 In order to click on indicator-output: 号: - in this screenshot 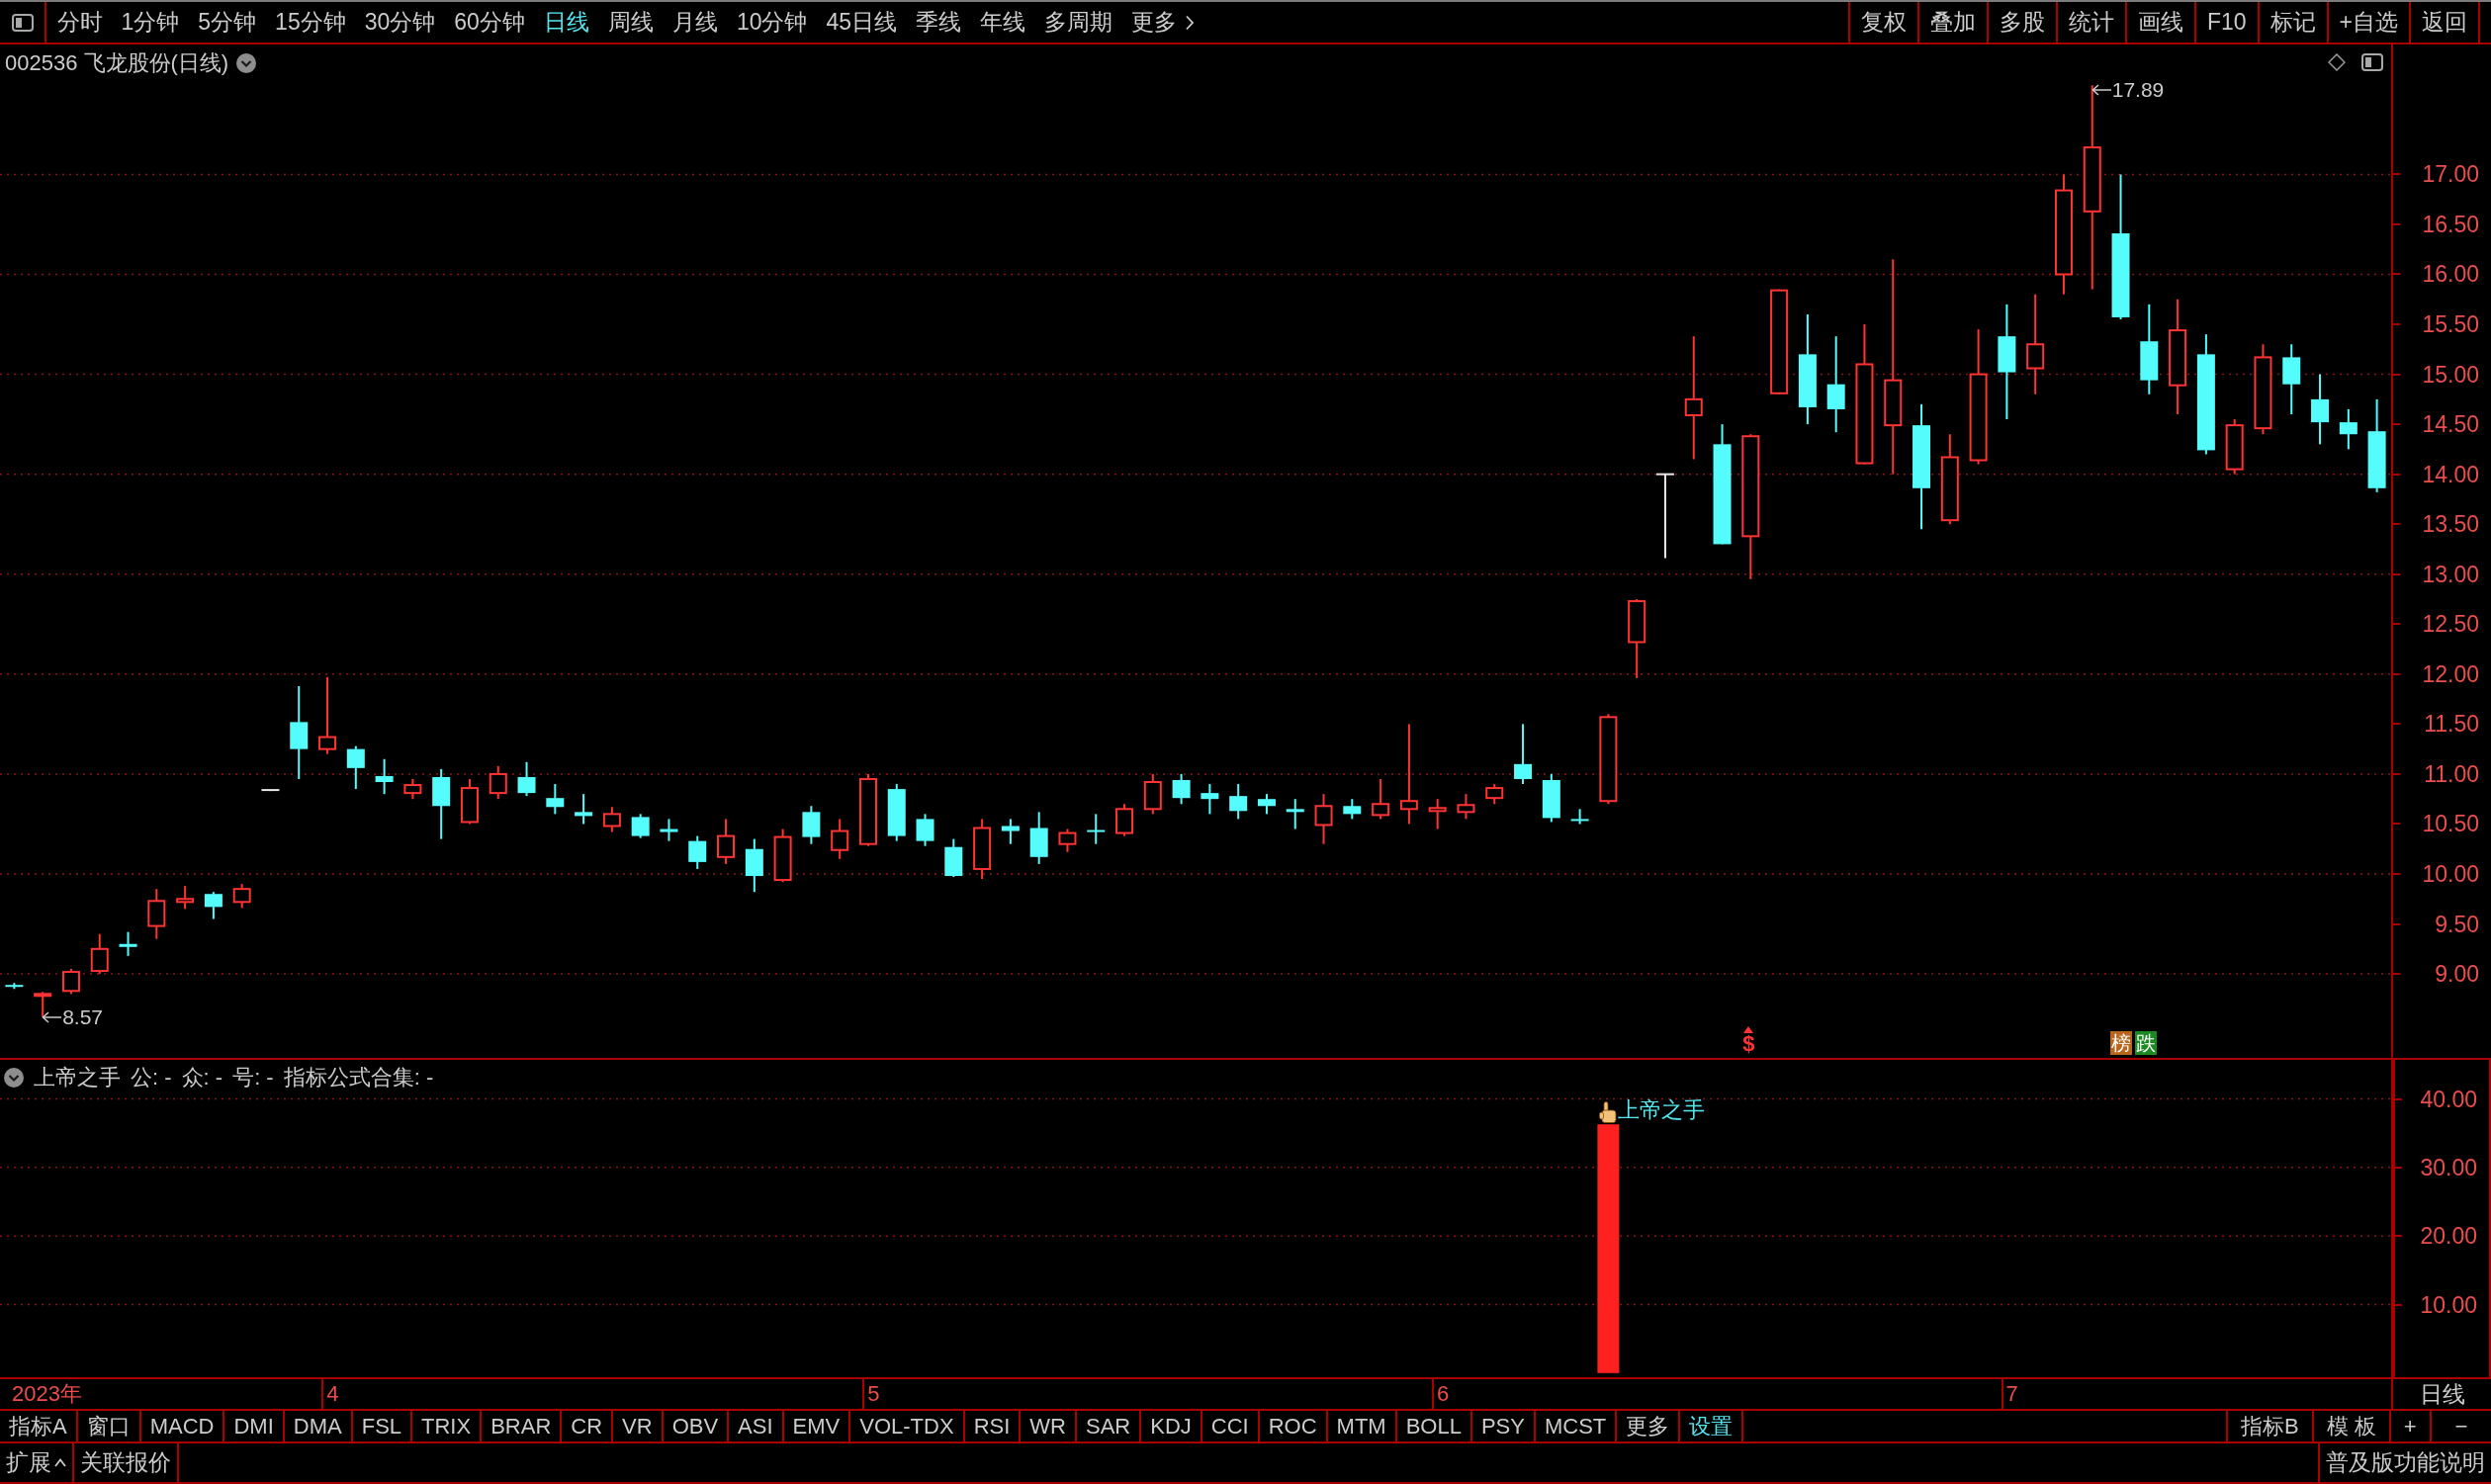, I will do `click(253, 1078)`.